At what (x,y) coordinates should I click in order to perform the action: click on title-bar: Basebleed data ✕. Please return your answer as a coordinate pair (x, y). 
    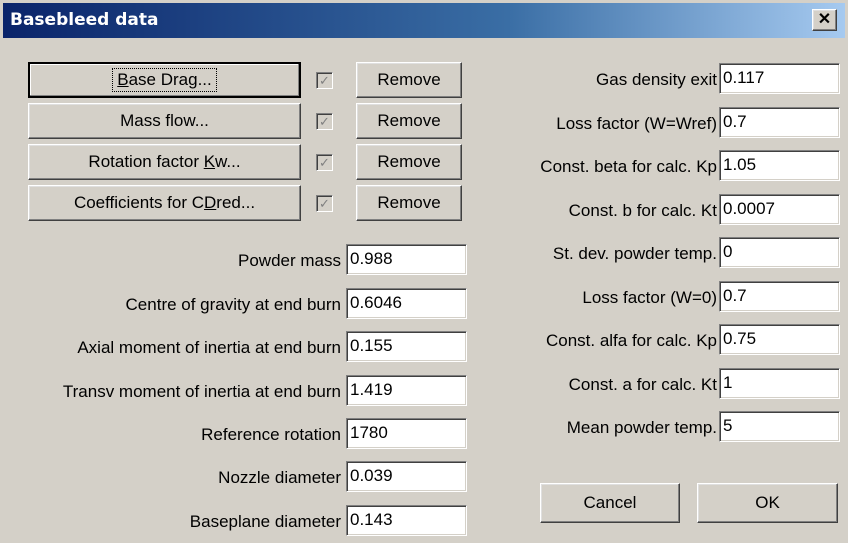
    Looking at the image, I should click on (424, 20).